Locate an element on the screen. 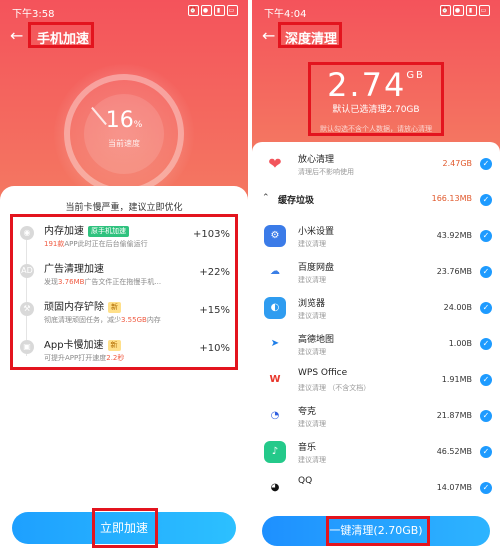 This screenshot has width=500, height=552. gauge-label: 当前速度 is located at coordinates (124, 143).